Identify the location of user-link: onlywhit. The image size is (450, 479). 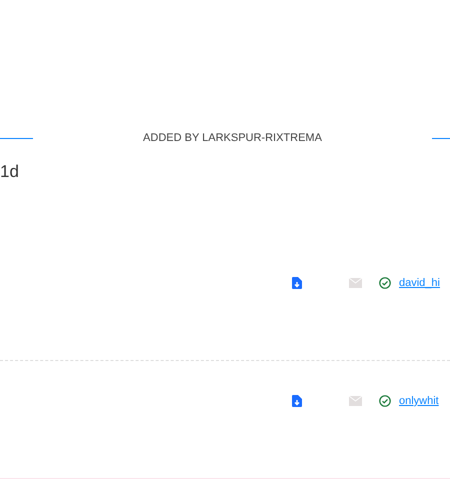
(419, 400).